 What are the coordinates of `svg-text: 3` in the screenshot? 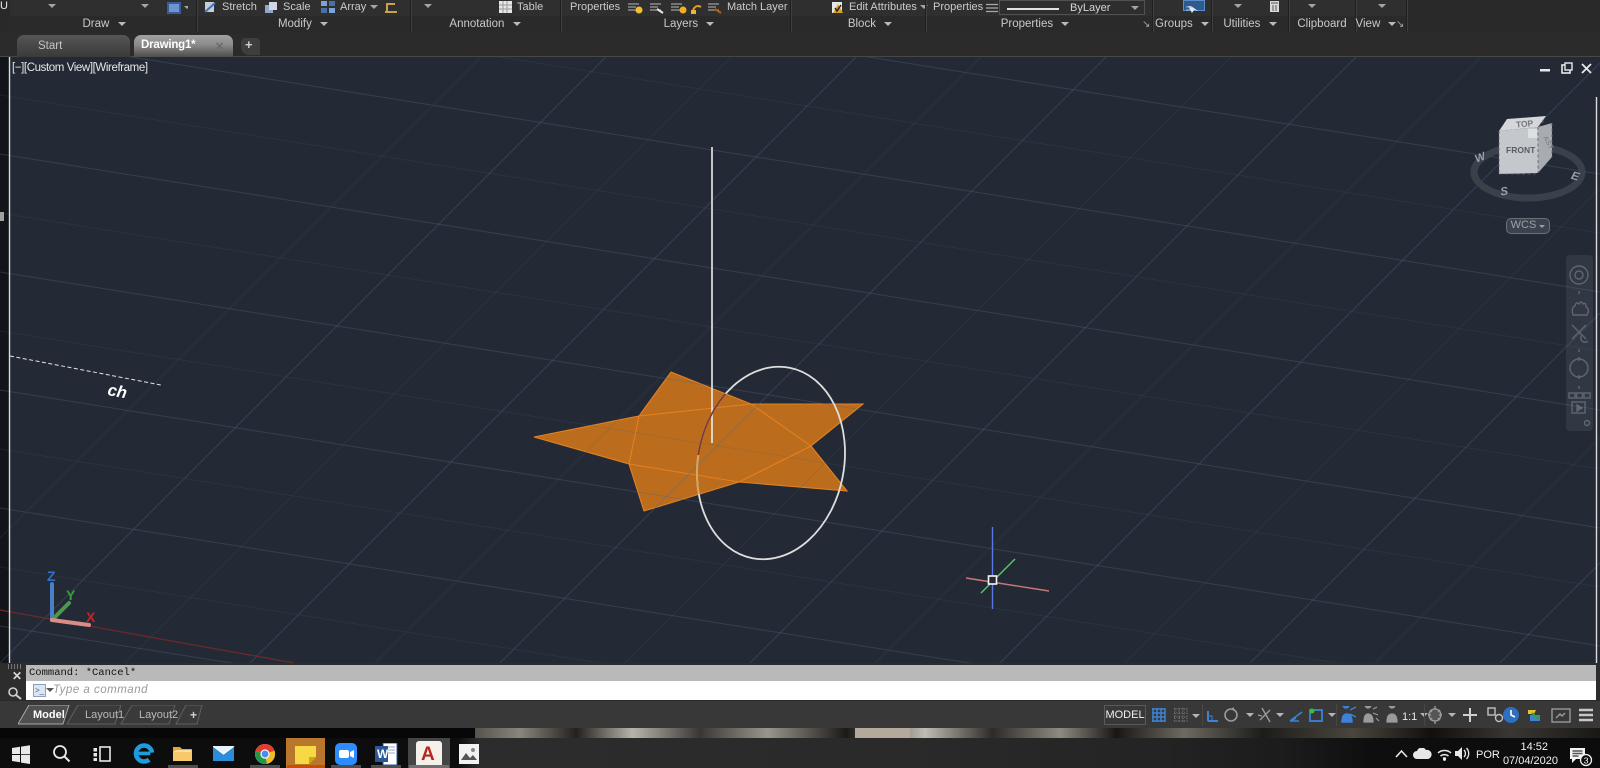 It's located at (1586, 761).